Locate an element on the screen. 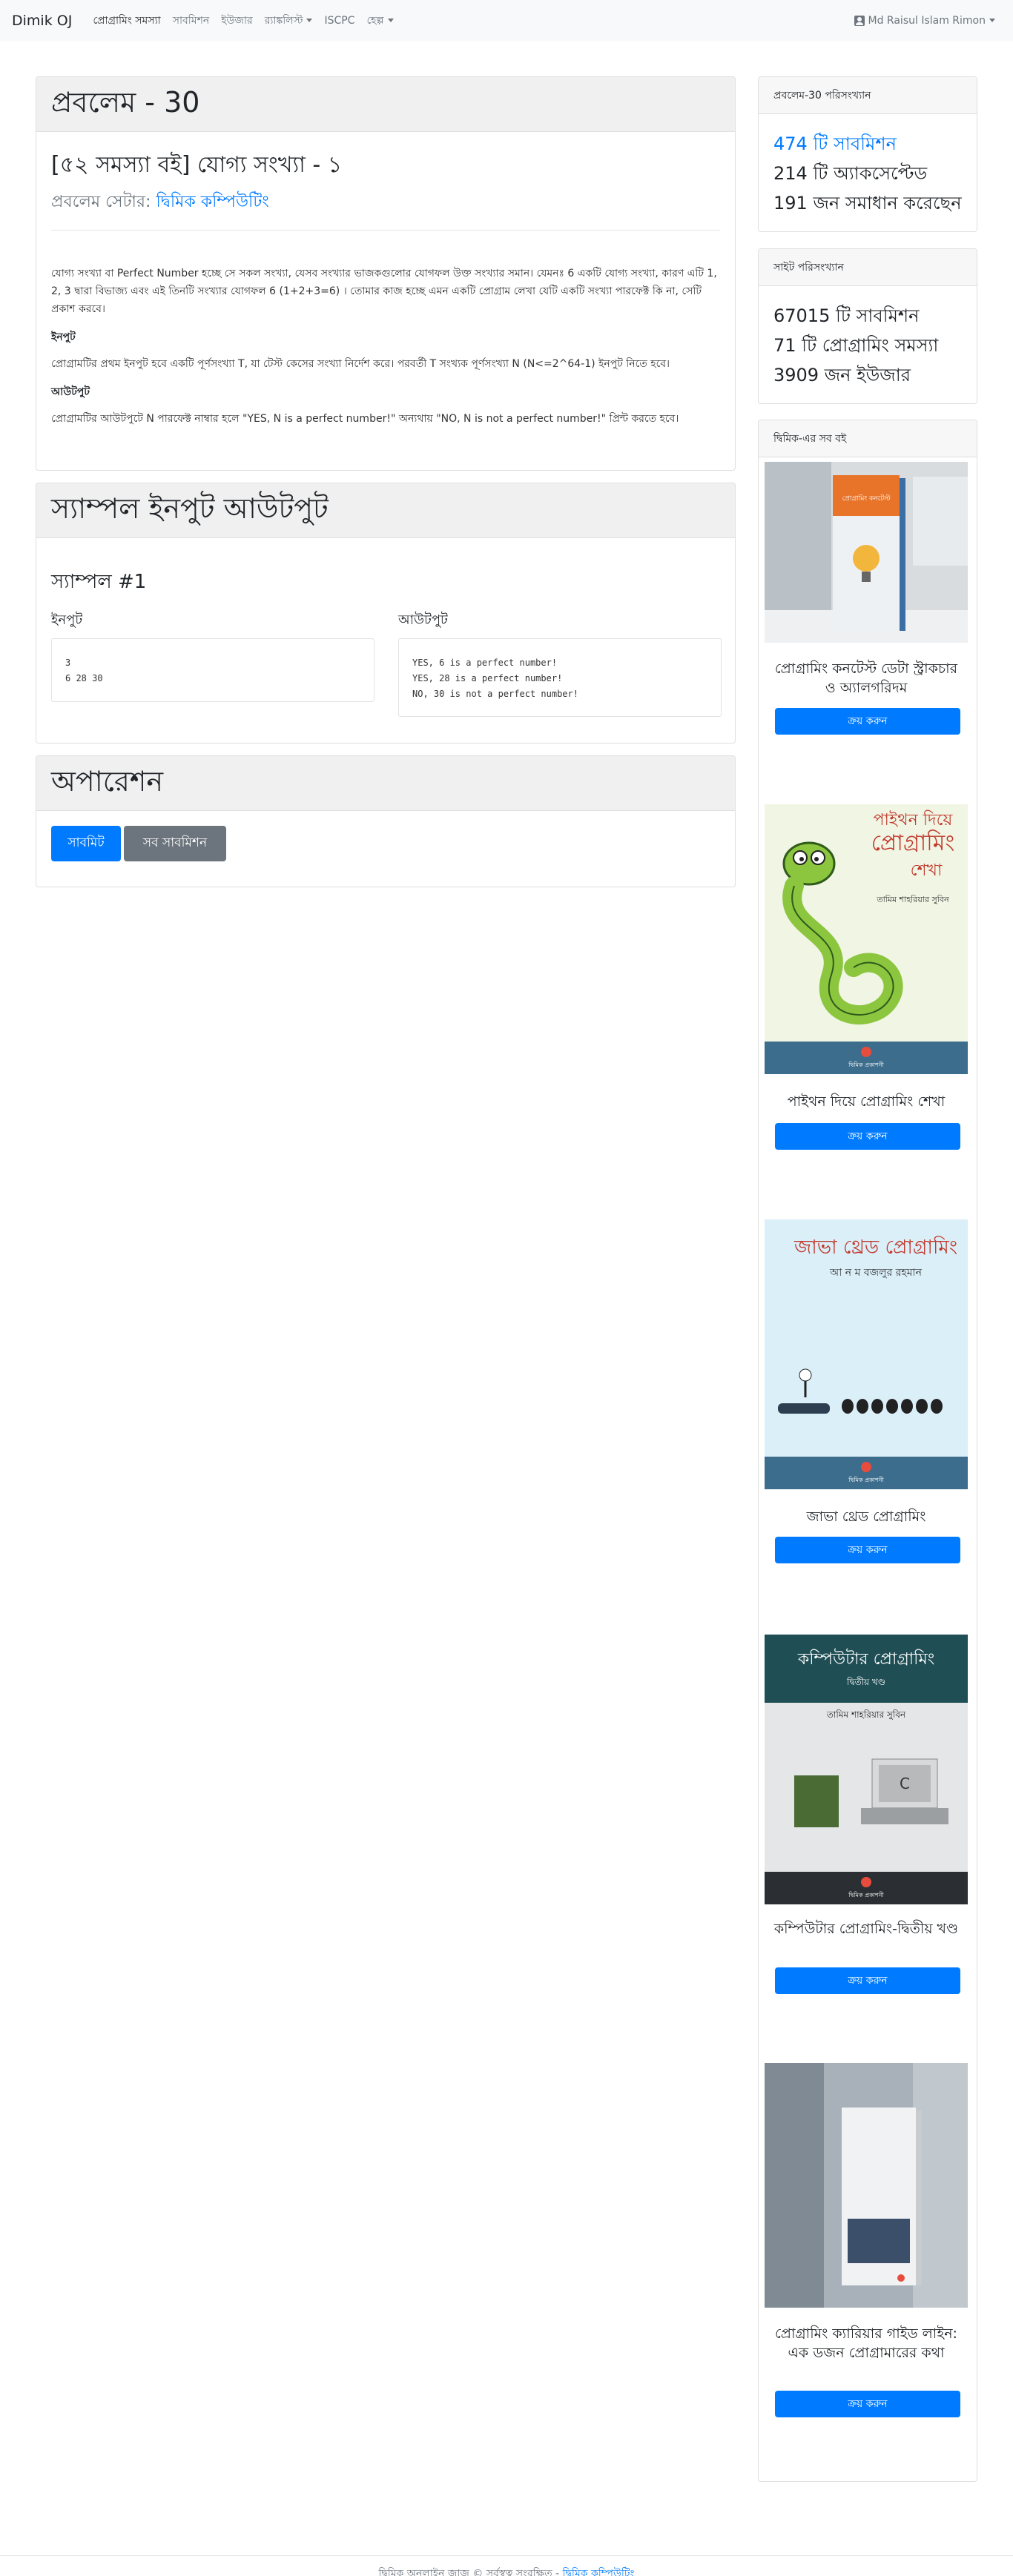 Image resolution: width=1013 pixels, height=2576 pixels. book-2-cover-title: পাইথন দিয়ে is located at coordinates (914, 820).